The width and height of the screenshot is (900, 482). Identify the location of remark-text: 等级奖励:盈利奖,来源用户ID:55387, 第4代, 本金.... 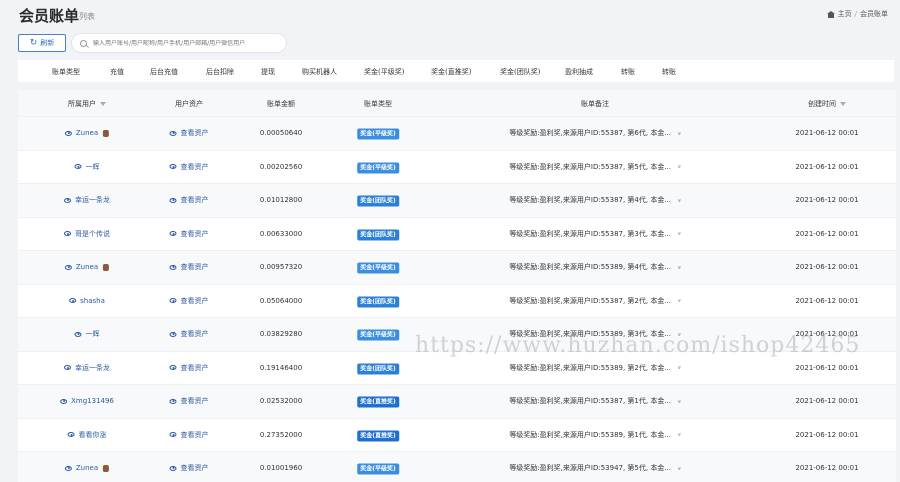
(590, 200).